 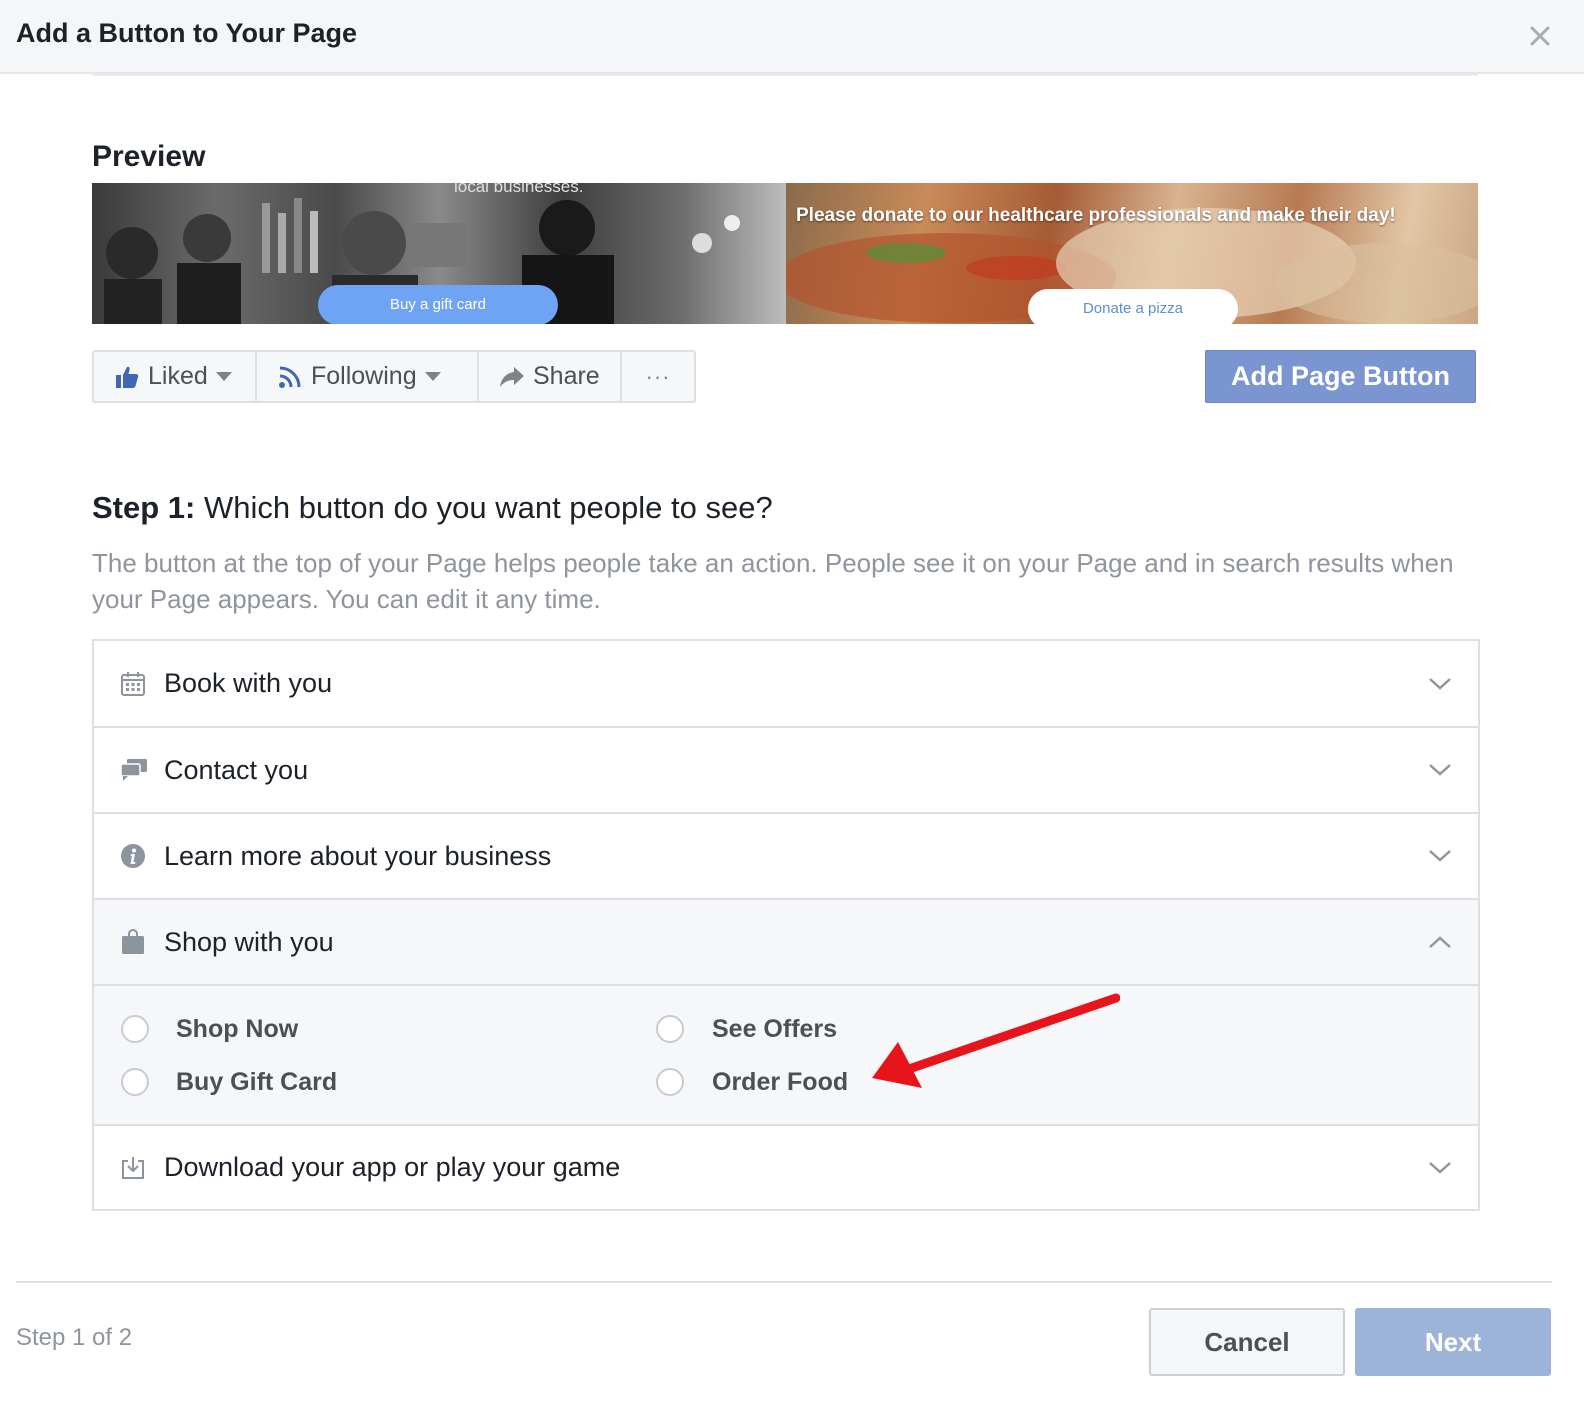 I want to click on more-options-button: ···, so click(x=658, y=376).